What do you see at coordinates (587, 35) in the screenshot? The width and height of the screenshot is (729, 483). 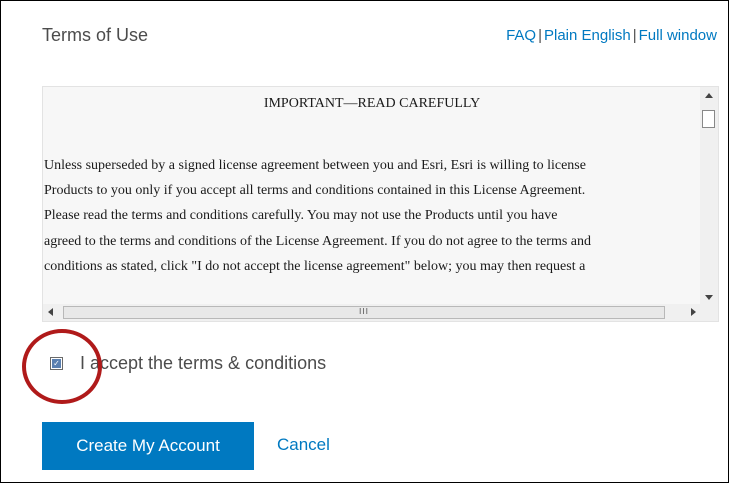 I see `plain-english-link: Plain English` at bounding box center [587, 35].